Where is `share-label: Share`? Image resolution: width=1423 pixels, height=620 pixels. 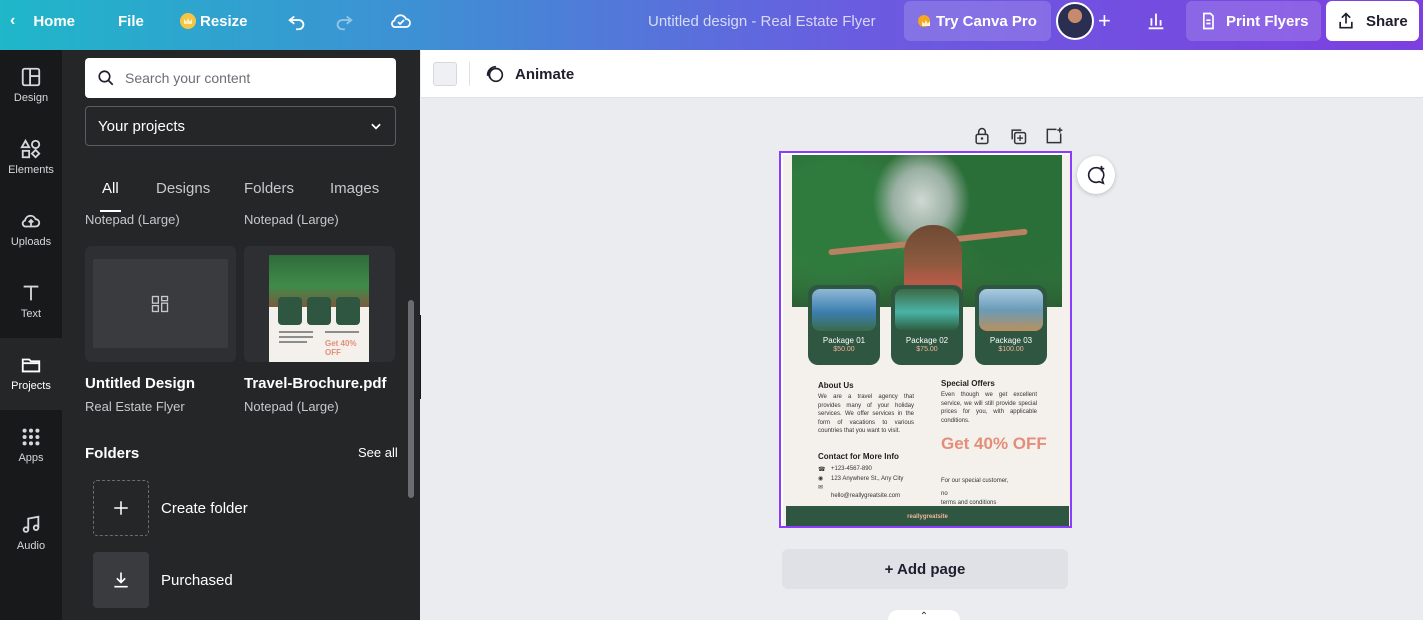 share-label: Share is located at coordinates (1387, 21).